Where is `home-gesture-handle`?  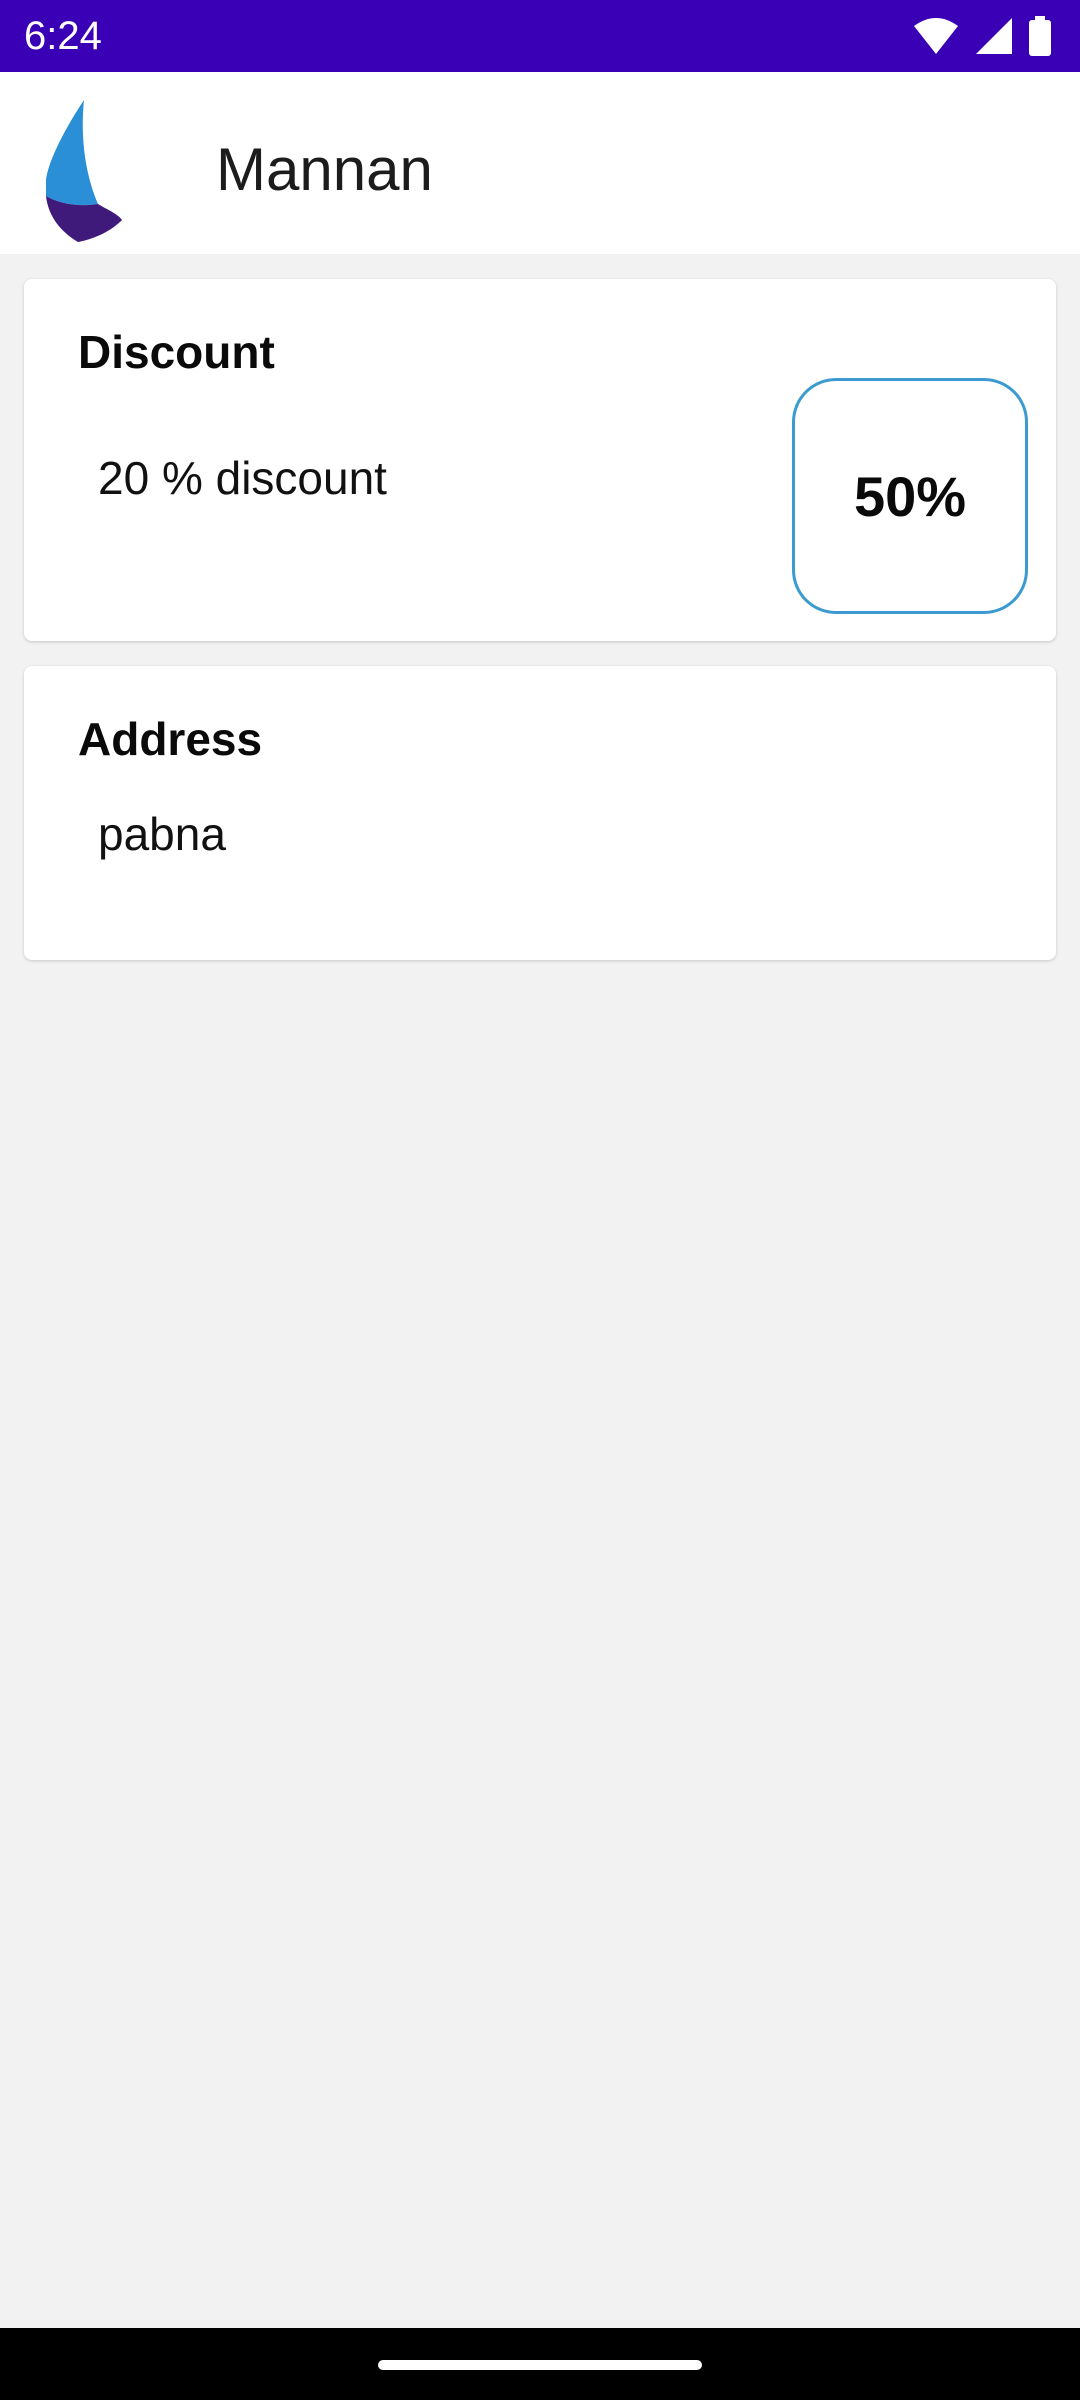 home-gesture-handle is located at coordinates (540, 2365).